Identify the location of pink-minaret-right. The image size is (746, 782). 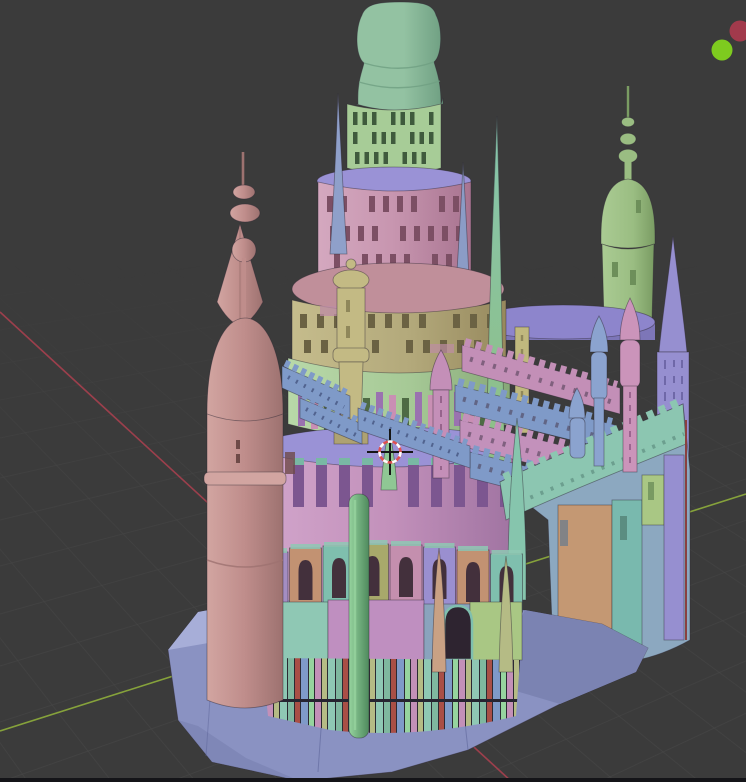
(630, 385).